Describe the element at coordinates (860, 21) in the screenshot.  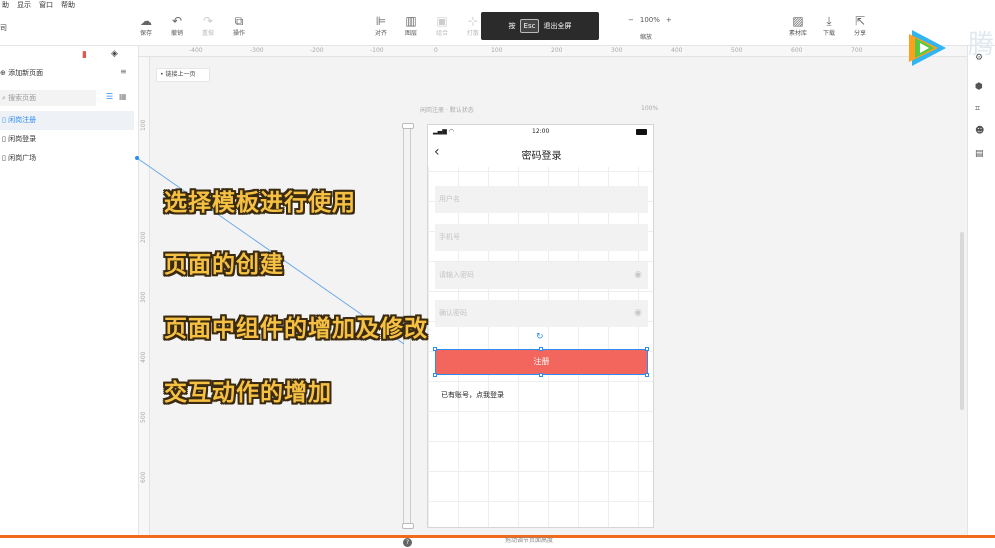
I see `share-icon: ⇱` at that location.